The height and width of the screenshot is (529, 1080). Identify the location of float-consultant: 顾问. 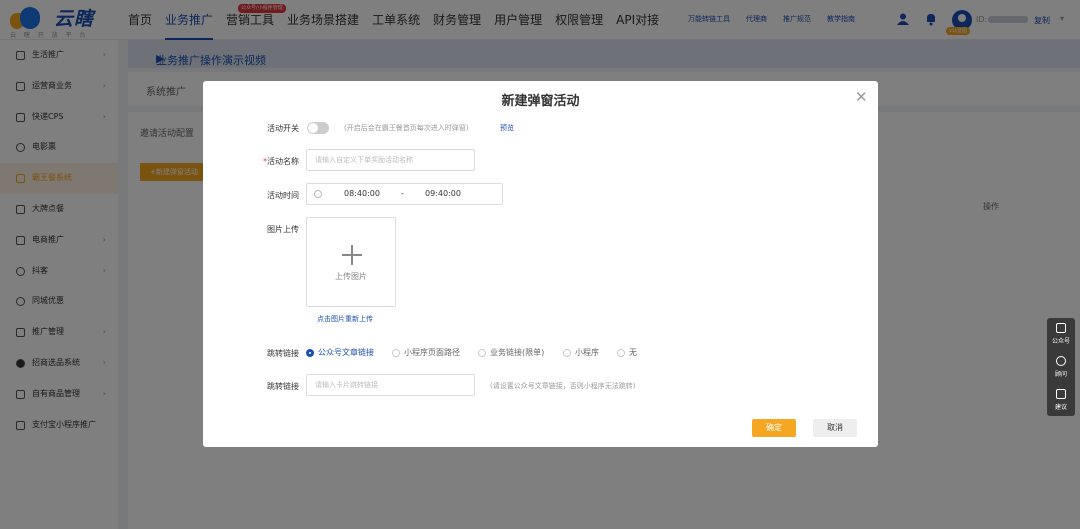
(1061, 367).